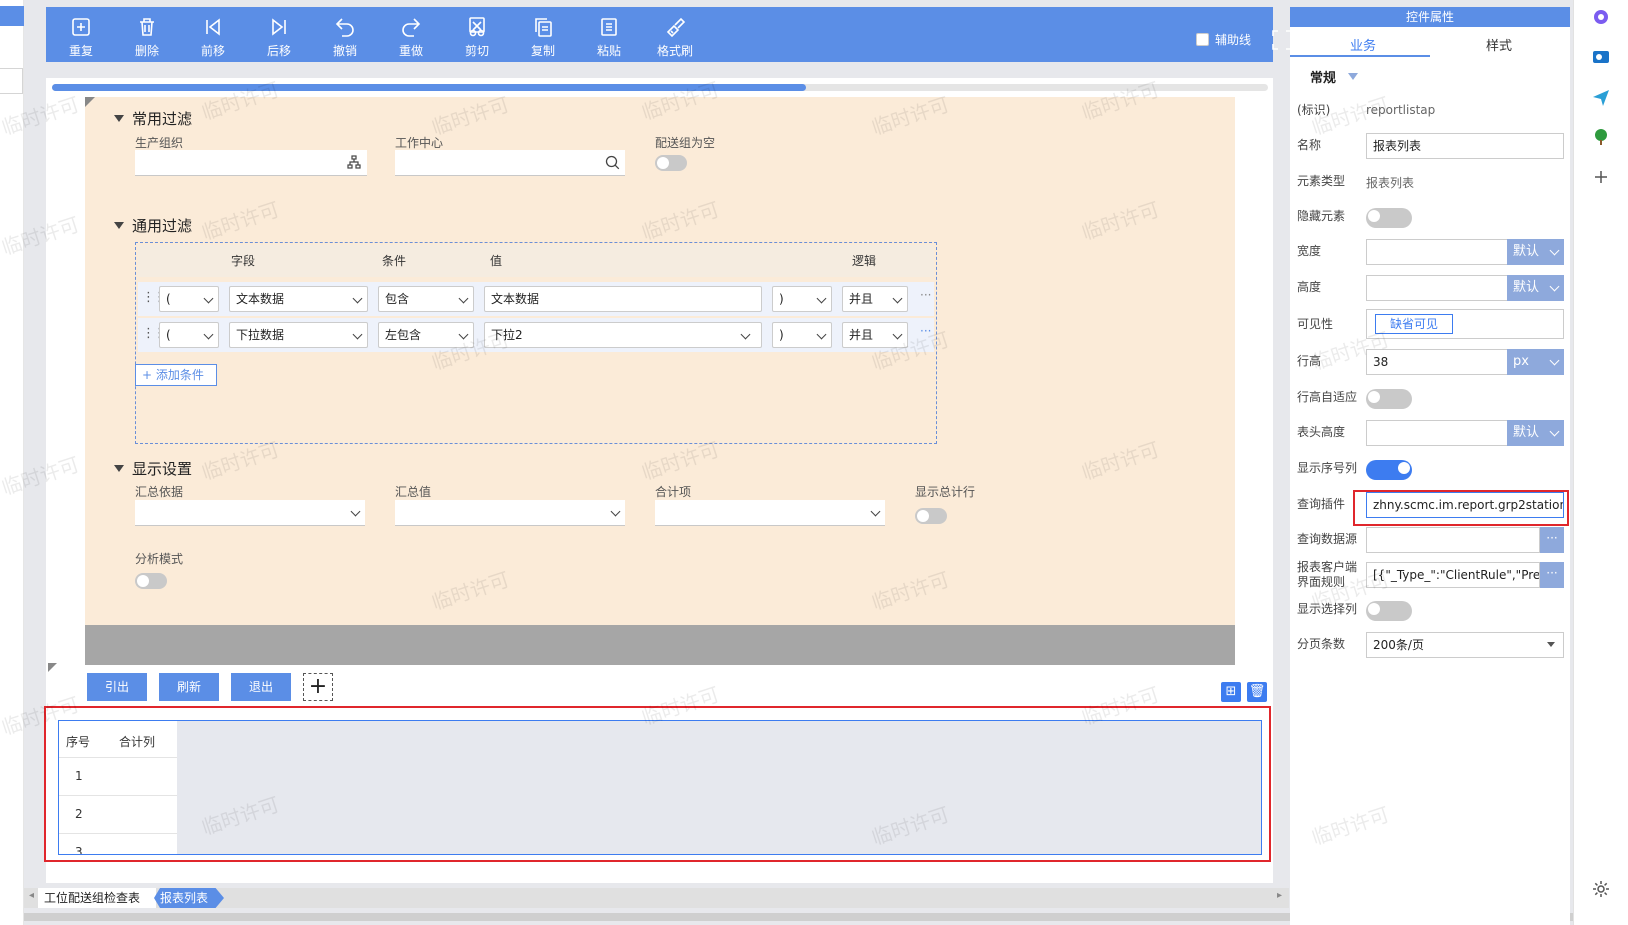 This screenshot has height=925, width=1628. What do you see at coordinates (671, 163) in the screenshot?
I see `dispatch-empty-toggle` at bounding box center [671, 163].